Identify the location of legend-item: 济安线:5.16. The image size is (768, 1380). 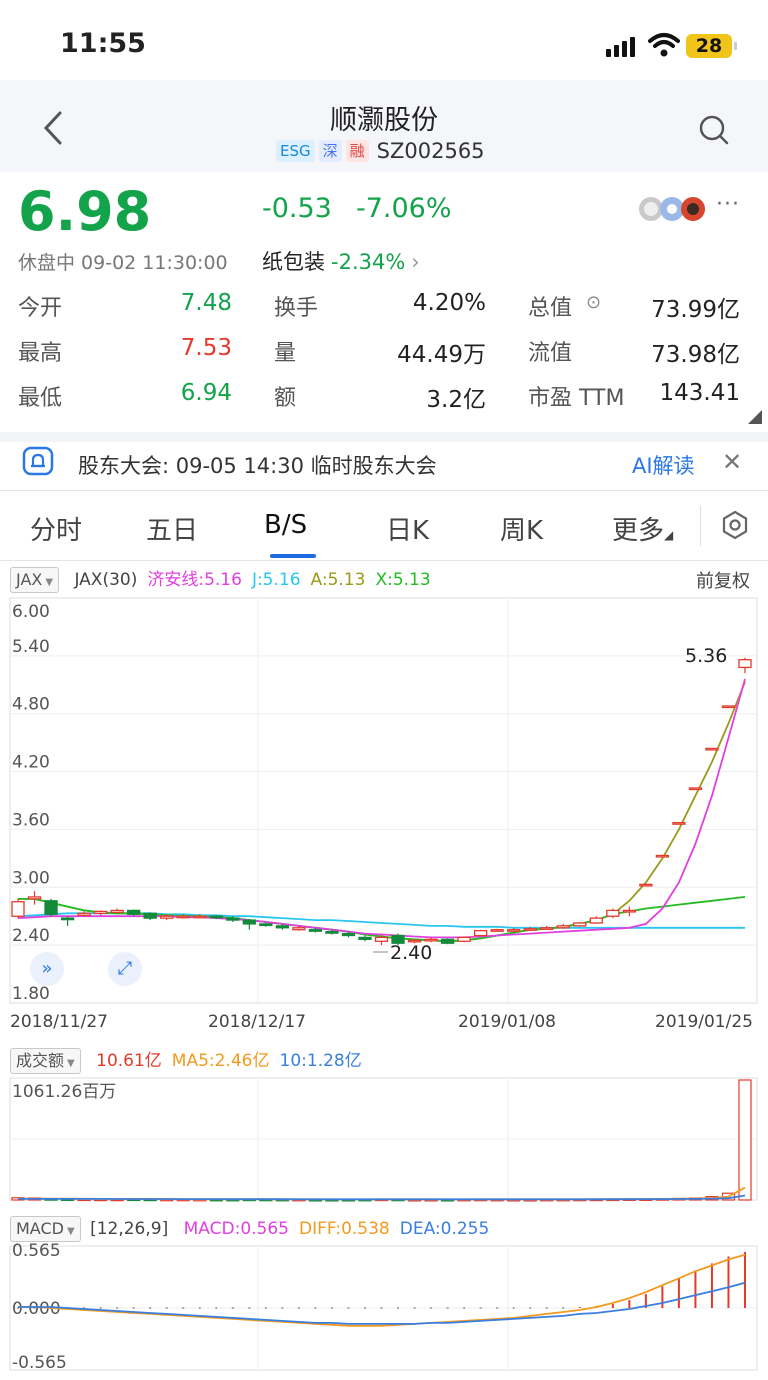
(194, 580).